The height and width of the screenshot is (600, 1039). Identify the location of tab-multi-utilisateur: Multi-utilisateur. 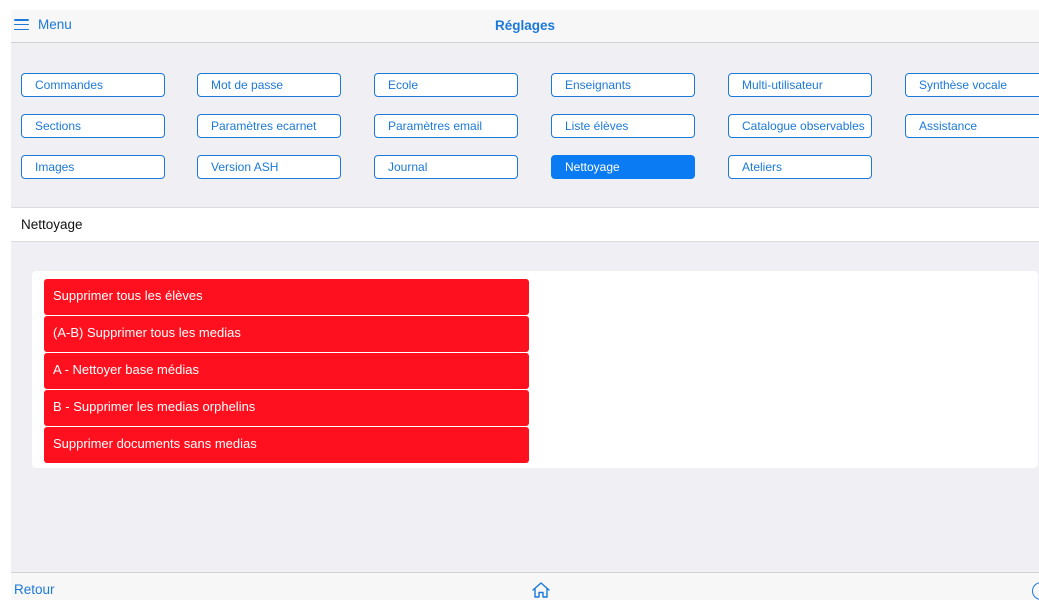
(800, 85).